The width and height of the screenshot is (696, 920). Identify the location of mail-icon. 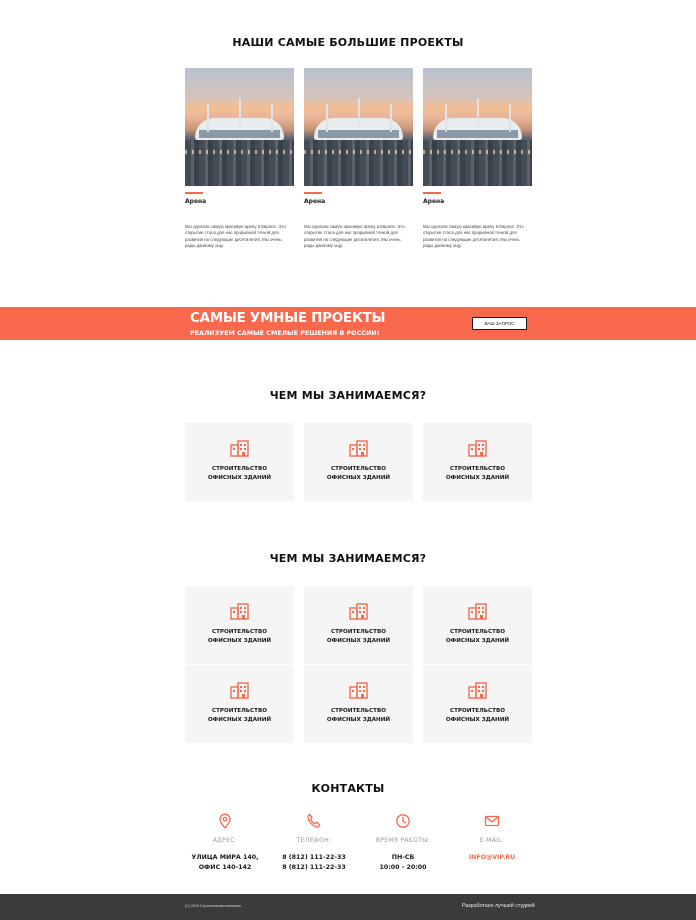
(492, 821).